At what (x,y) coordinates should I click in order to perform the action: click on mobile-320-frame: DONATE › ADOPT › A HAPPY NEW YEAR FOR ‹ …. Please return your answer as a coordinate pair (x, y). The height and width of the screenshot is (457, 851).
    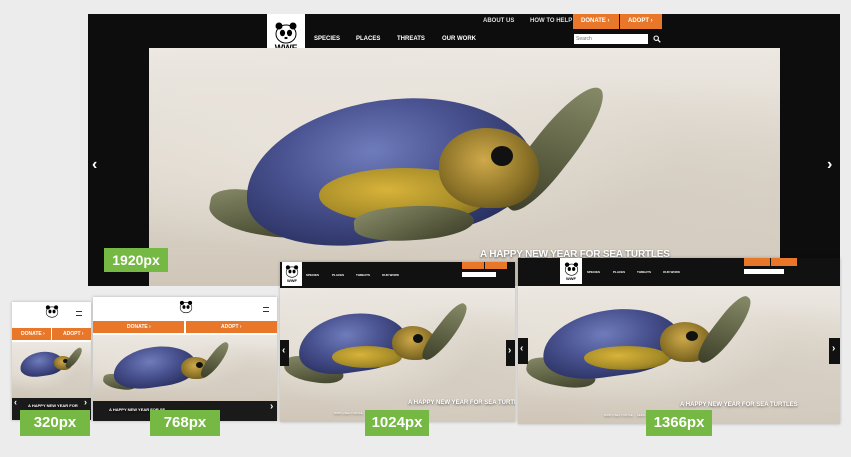
    Looking at the image, I should click on (51, 361).